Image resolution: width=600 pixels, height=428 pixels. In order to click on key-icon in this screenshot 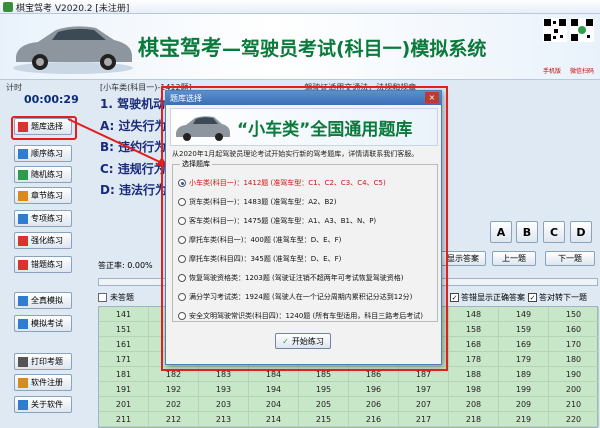, I will do `click(23, 382)`.